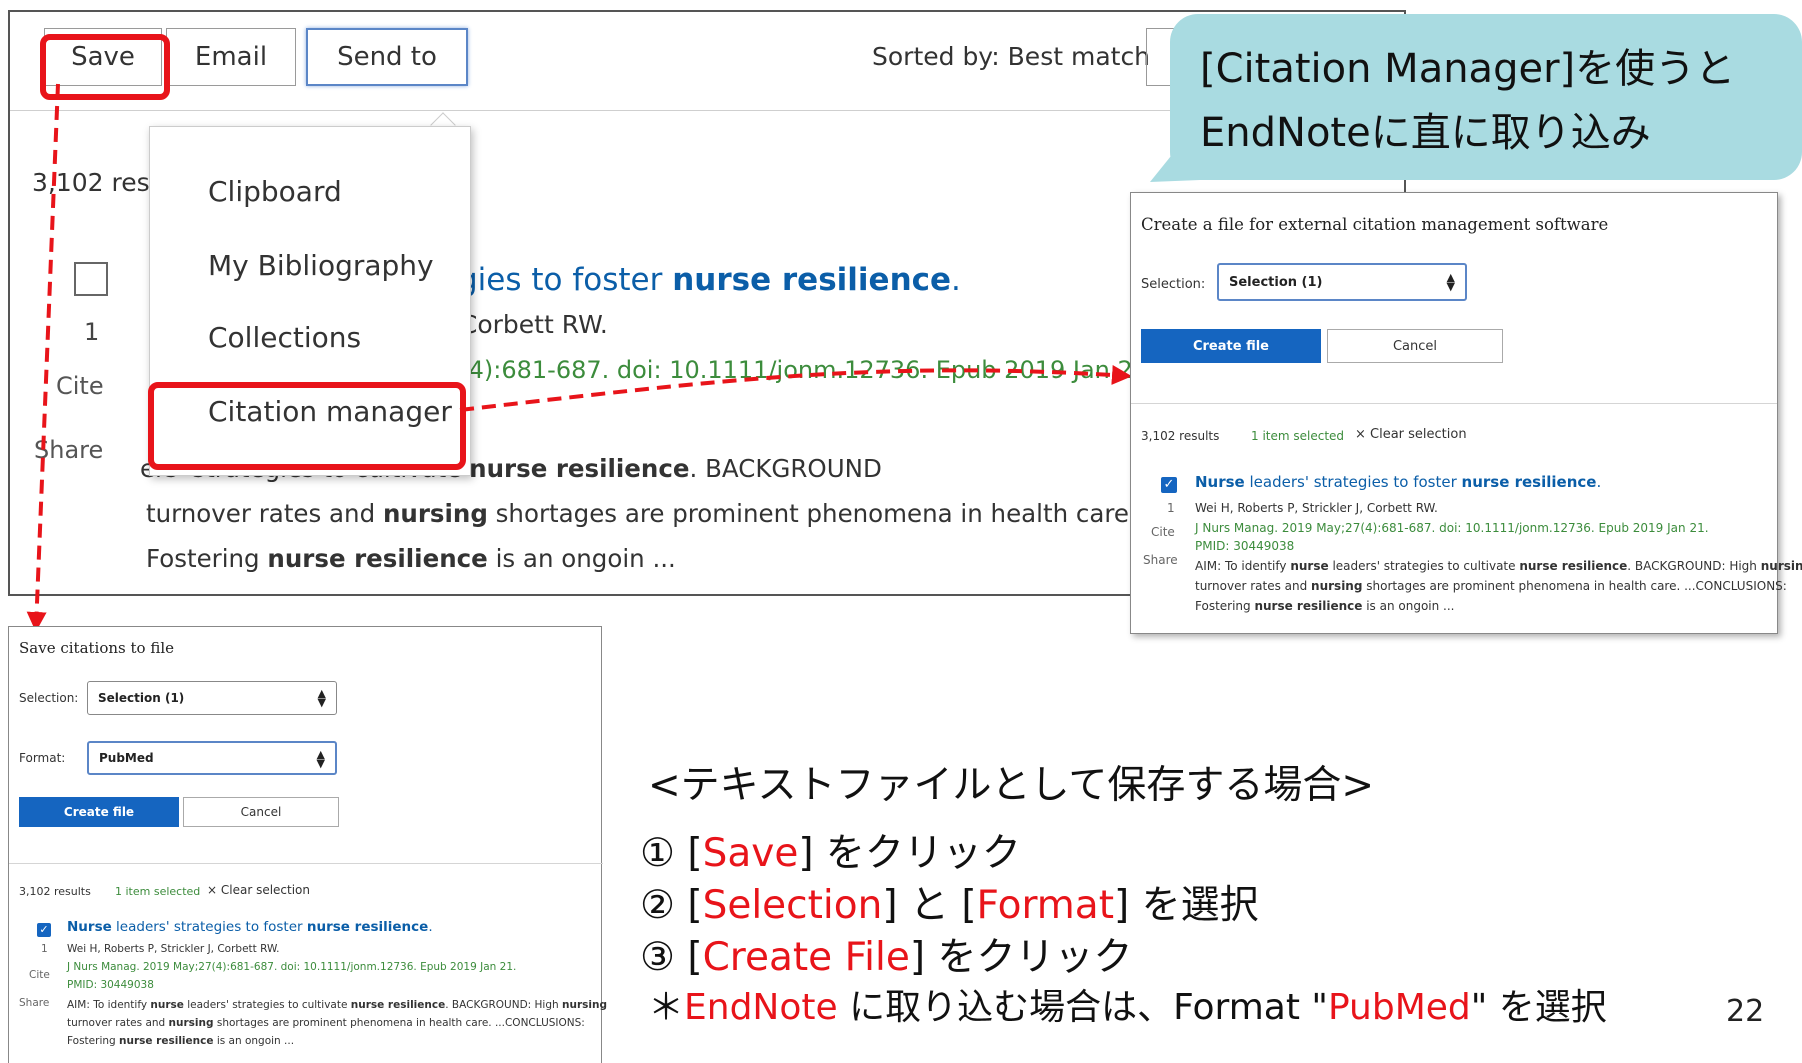 This screenshot has width=1802, height=1063. Describe the element at coordinates (750, 853) in the screenshot. I see `step-keyword: Save` at that location.